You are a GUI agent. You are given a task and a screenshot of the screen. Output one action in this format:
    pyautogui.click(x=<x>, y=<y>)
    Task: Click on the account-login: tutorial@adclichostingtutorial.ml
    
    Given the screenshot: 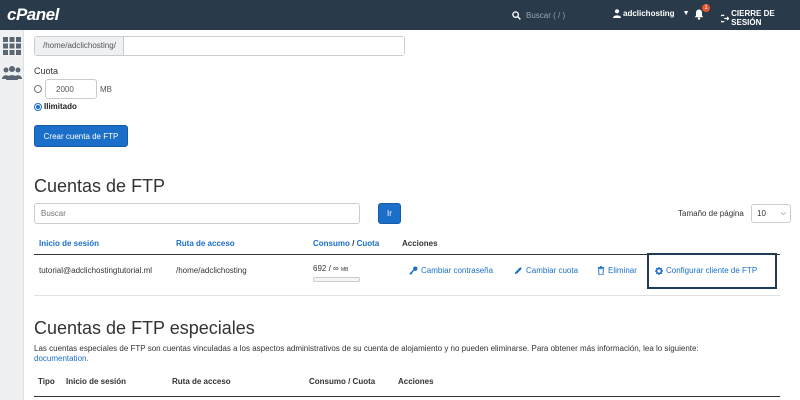 What is the action you would take?
    pyautogui.click(x=96, y=270)
    